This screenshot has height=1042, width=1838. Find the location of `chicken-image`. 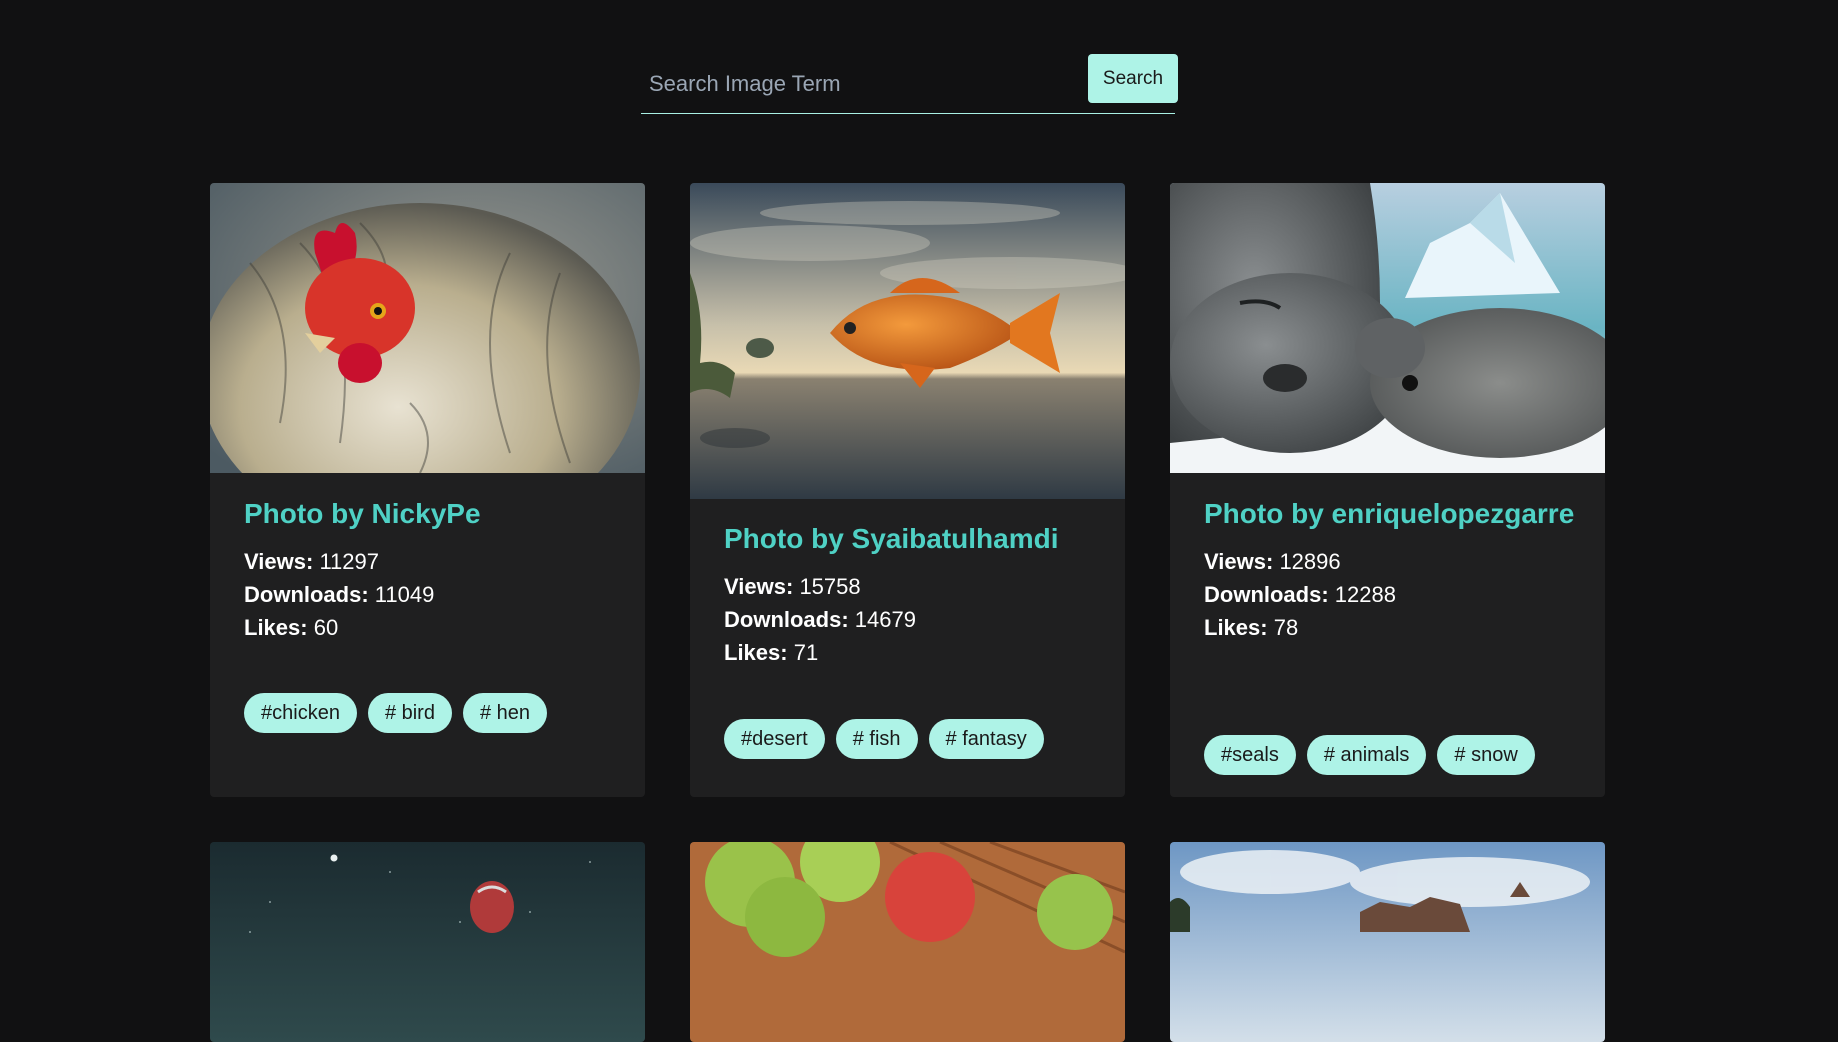

chicken-image is located at coordinates (427, 328).